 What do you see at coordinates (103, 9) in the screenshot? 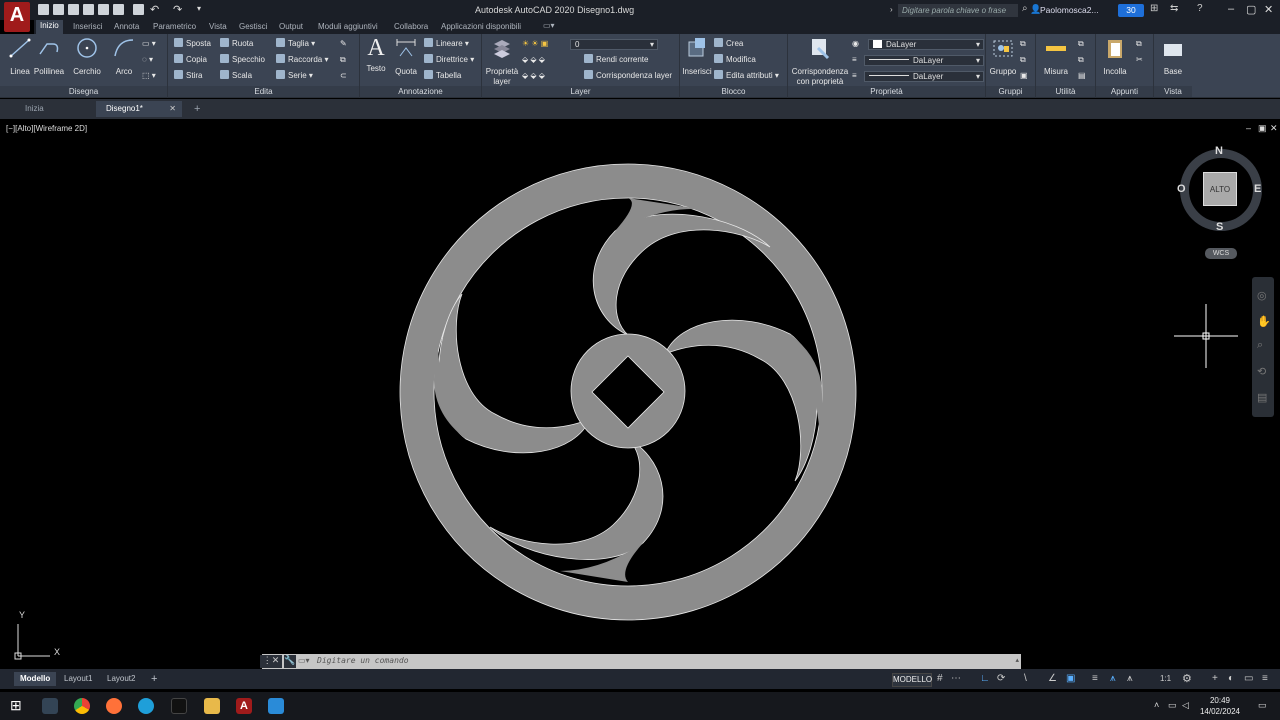
I see `open-web-icon` at bounding box center [103, 9].